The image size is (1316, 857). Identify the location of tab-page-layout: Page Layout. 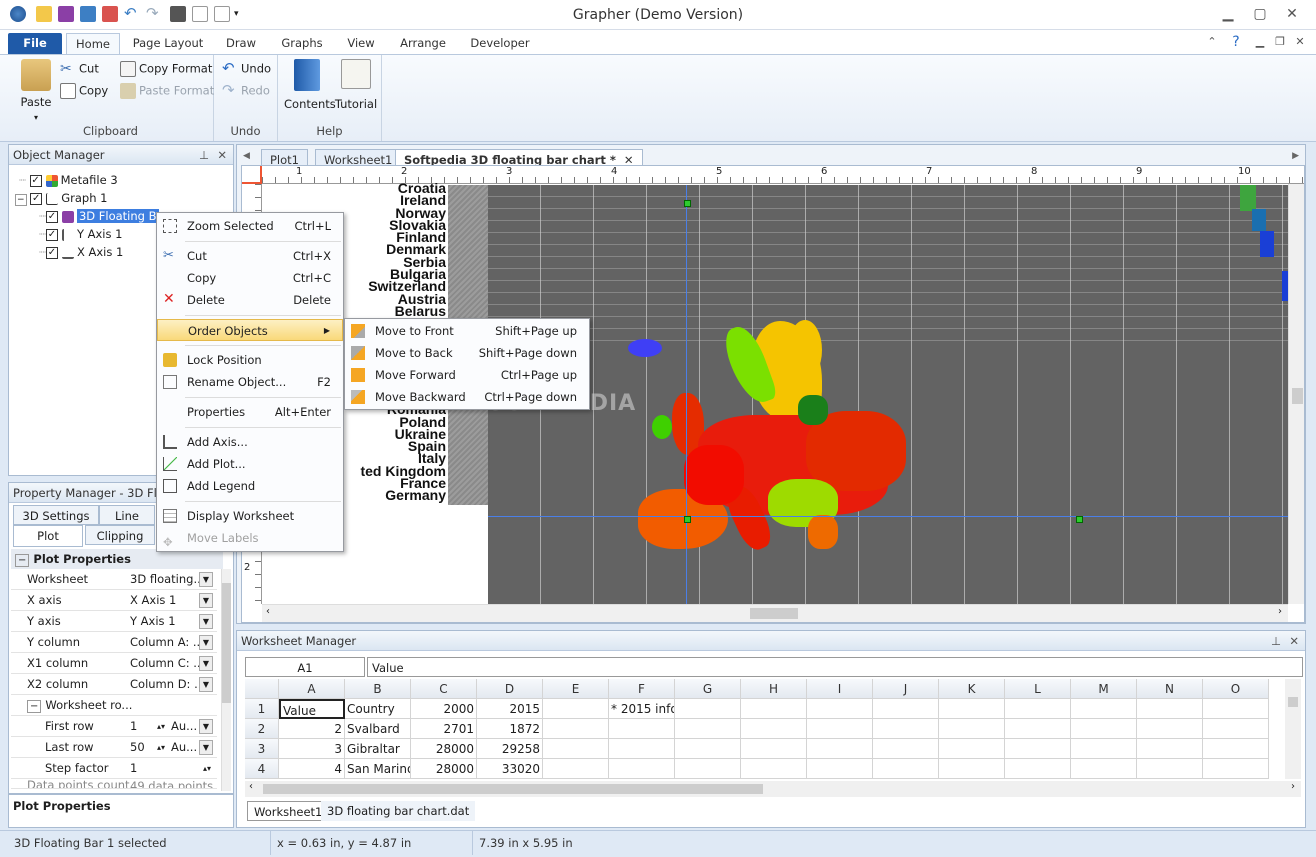
(168, 43).